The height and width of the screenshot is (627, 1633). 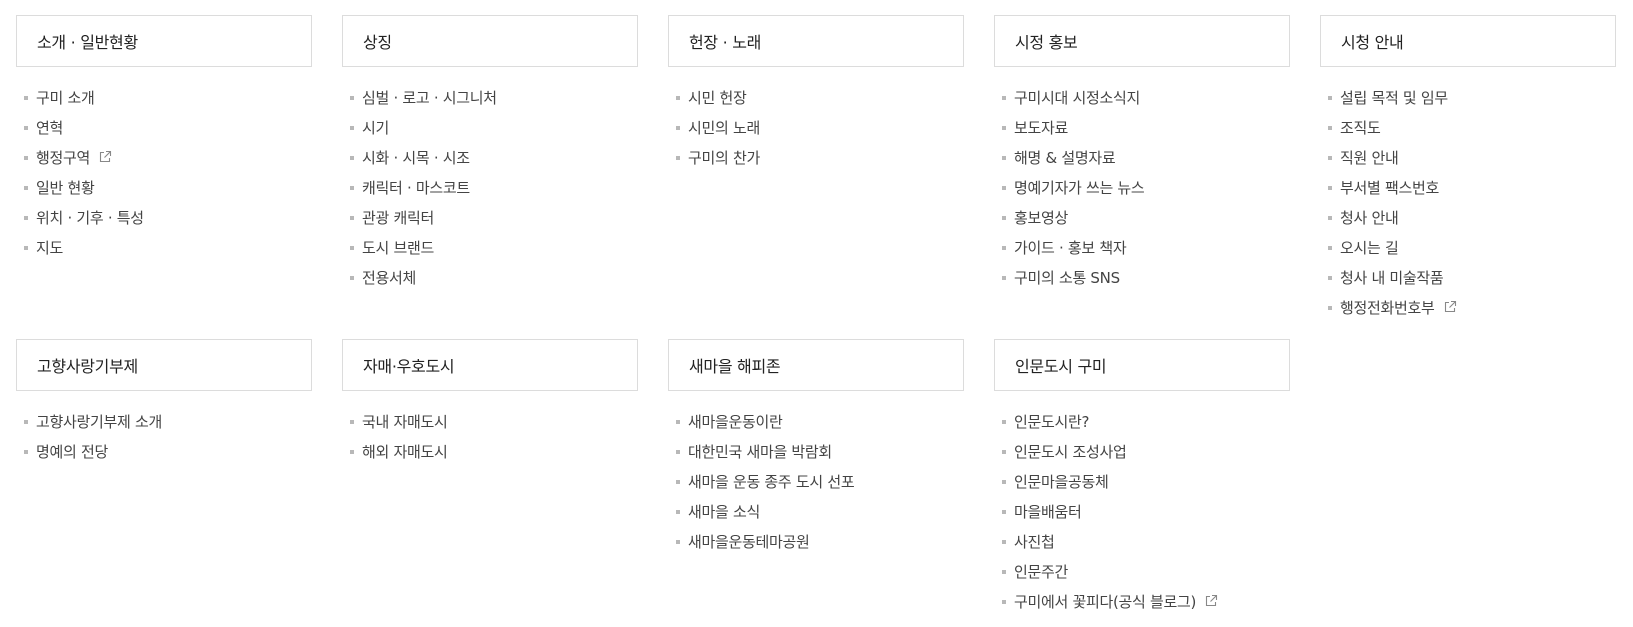 I want to click on list-item-label: 부서별 팩스번호, so click(x=1389, y=188).